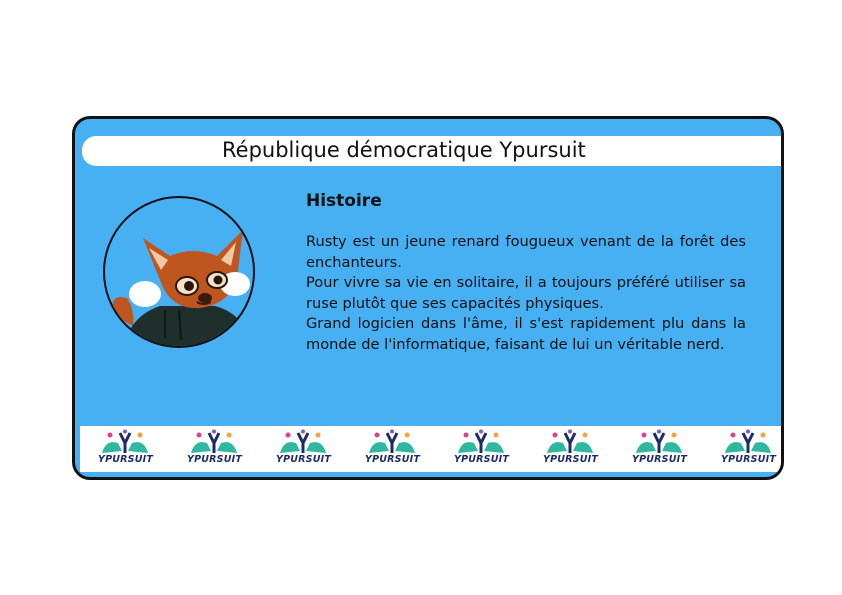  Describe the element at coordinates (344, 201) in the screenshot. I see `section-heading: Histoire` at that location.